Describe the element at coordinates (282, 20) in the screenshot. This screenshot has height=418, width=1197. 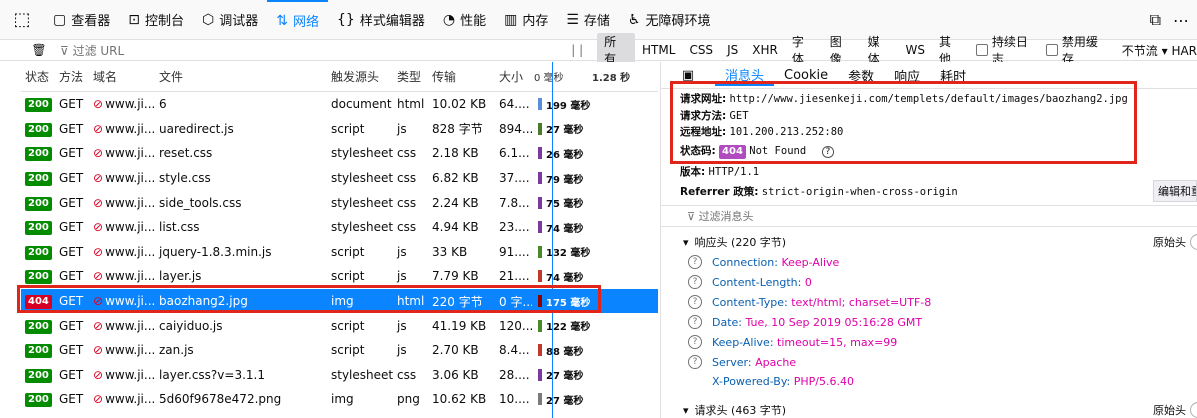
I see `tab-icon: ⇅` at that location.